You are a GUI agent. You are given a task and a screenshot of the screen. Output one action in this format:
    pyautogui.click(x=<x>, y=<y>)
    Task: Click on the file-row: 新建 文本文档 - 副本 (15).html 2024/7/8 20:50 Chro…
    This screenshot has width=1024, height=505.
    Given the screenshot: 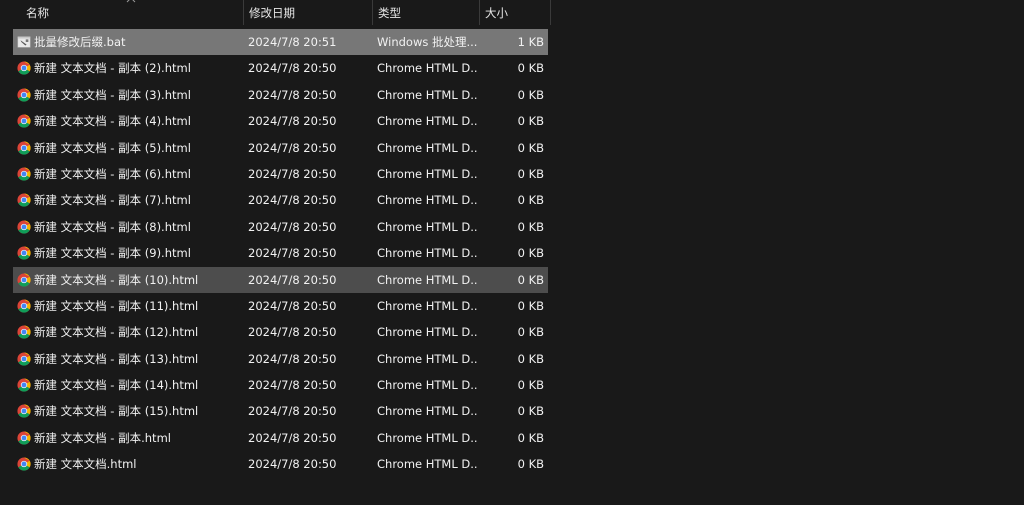 What is the action you would take?
    pyautogui.click(x=280, y=411)
    